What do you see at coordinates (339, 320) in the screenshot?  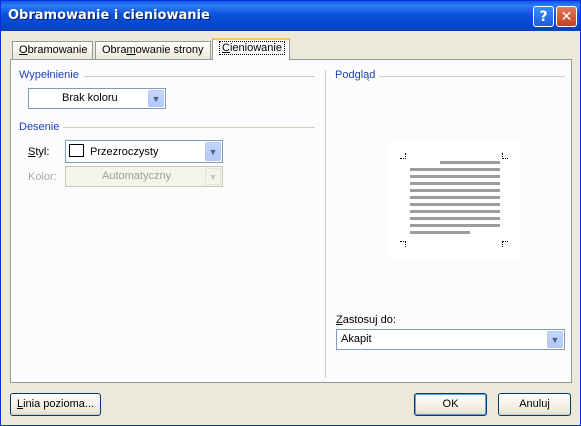 I see `apply-to-label-accelerator: Z` at bounding box center [339, 320].